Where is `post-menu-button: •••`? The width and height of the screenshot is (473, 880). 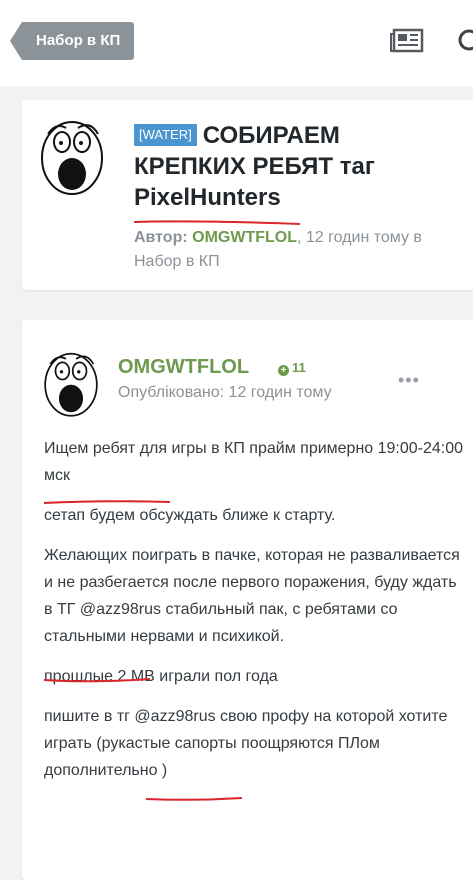 post-menu-button: ••• is located at coordinates (409, 380).